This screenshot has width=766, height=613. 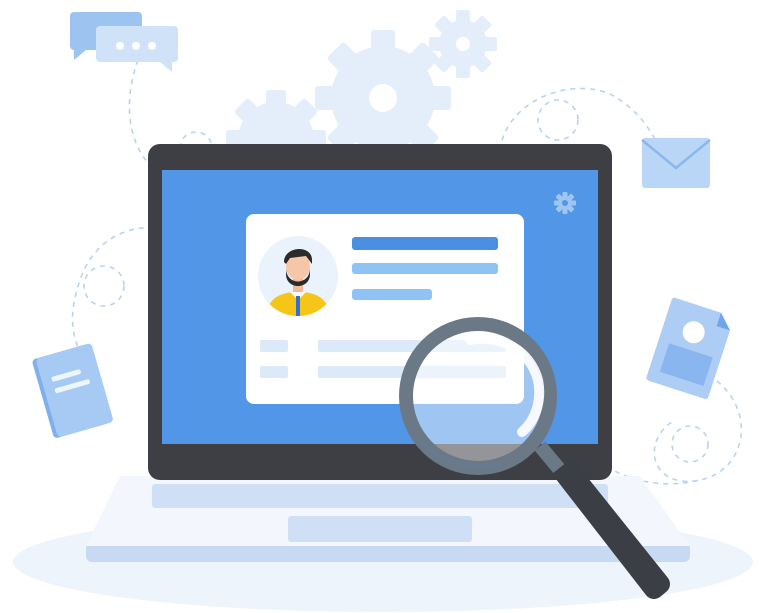 What do you see at coordinates (298, 276) in the screenshot?
I see `avatar-icon` at bounding box center [298, 276].